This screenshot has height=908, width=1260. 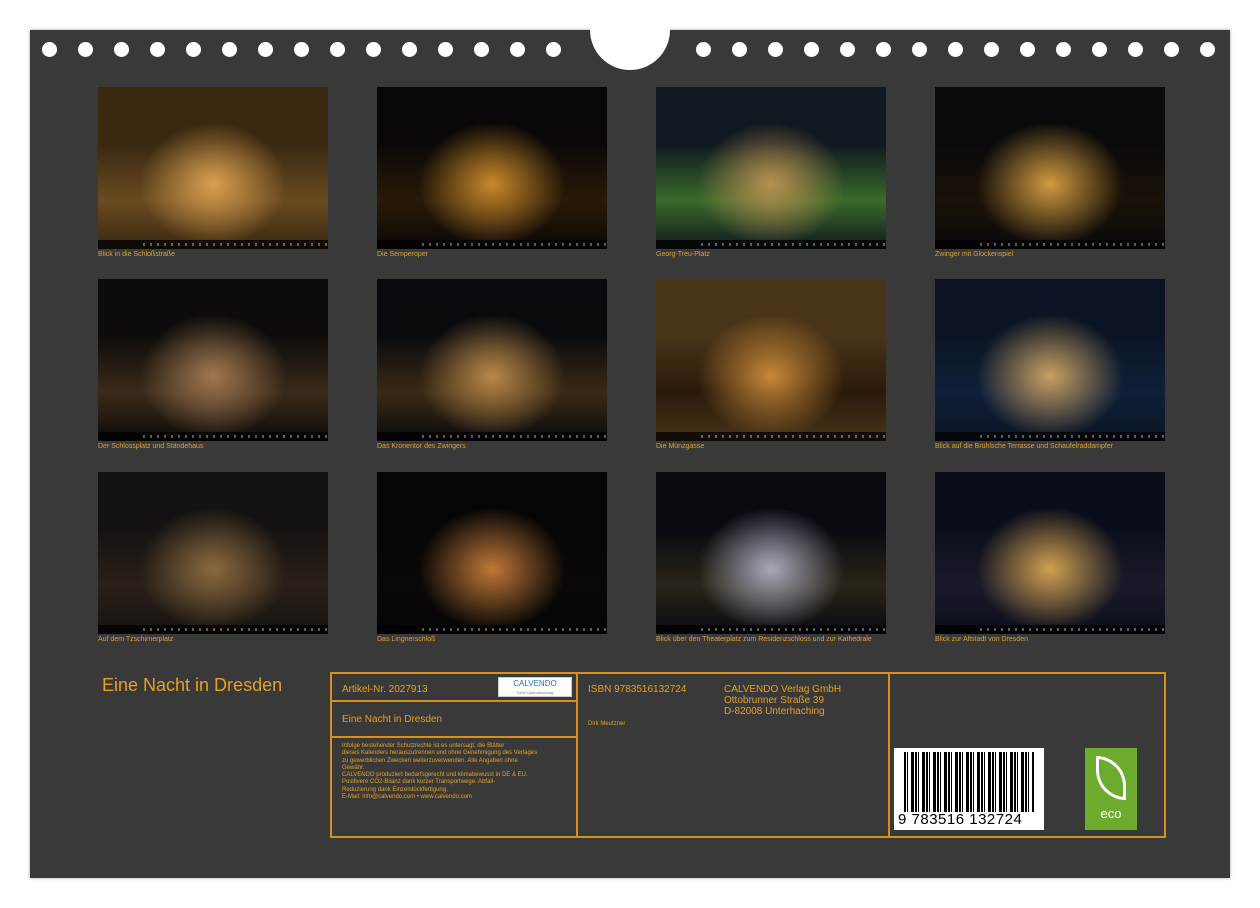 I want to click on calendar-photo: Auf dem Tzschirnerplatz, so click(x=213, y=557).